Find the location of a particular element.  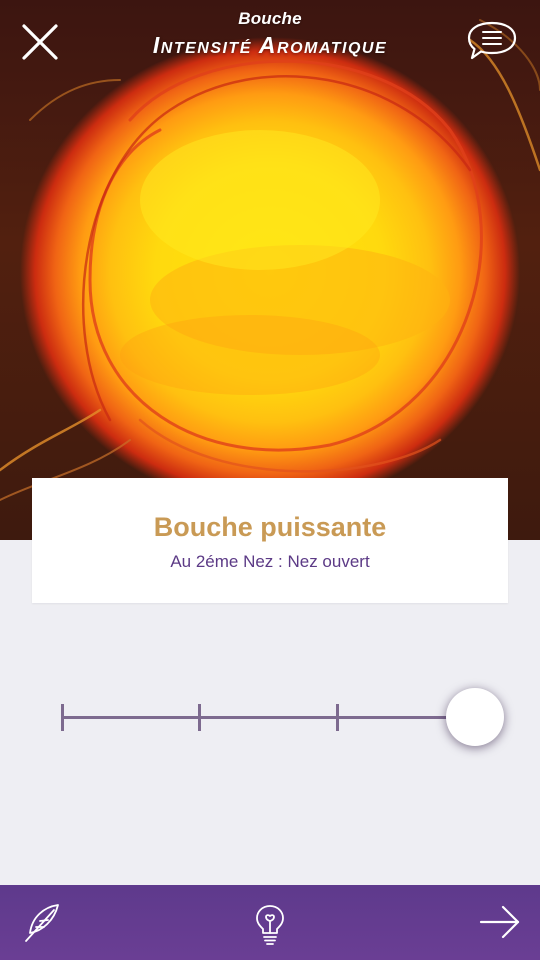

slider-track is located at coordinates (272, 717).